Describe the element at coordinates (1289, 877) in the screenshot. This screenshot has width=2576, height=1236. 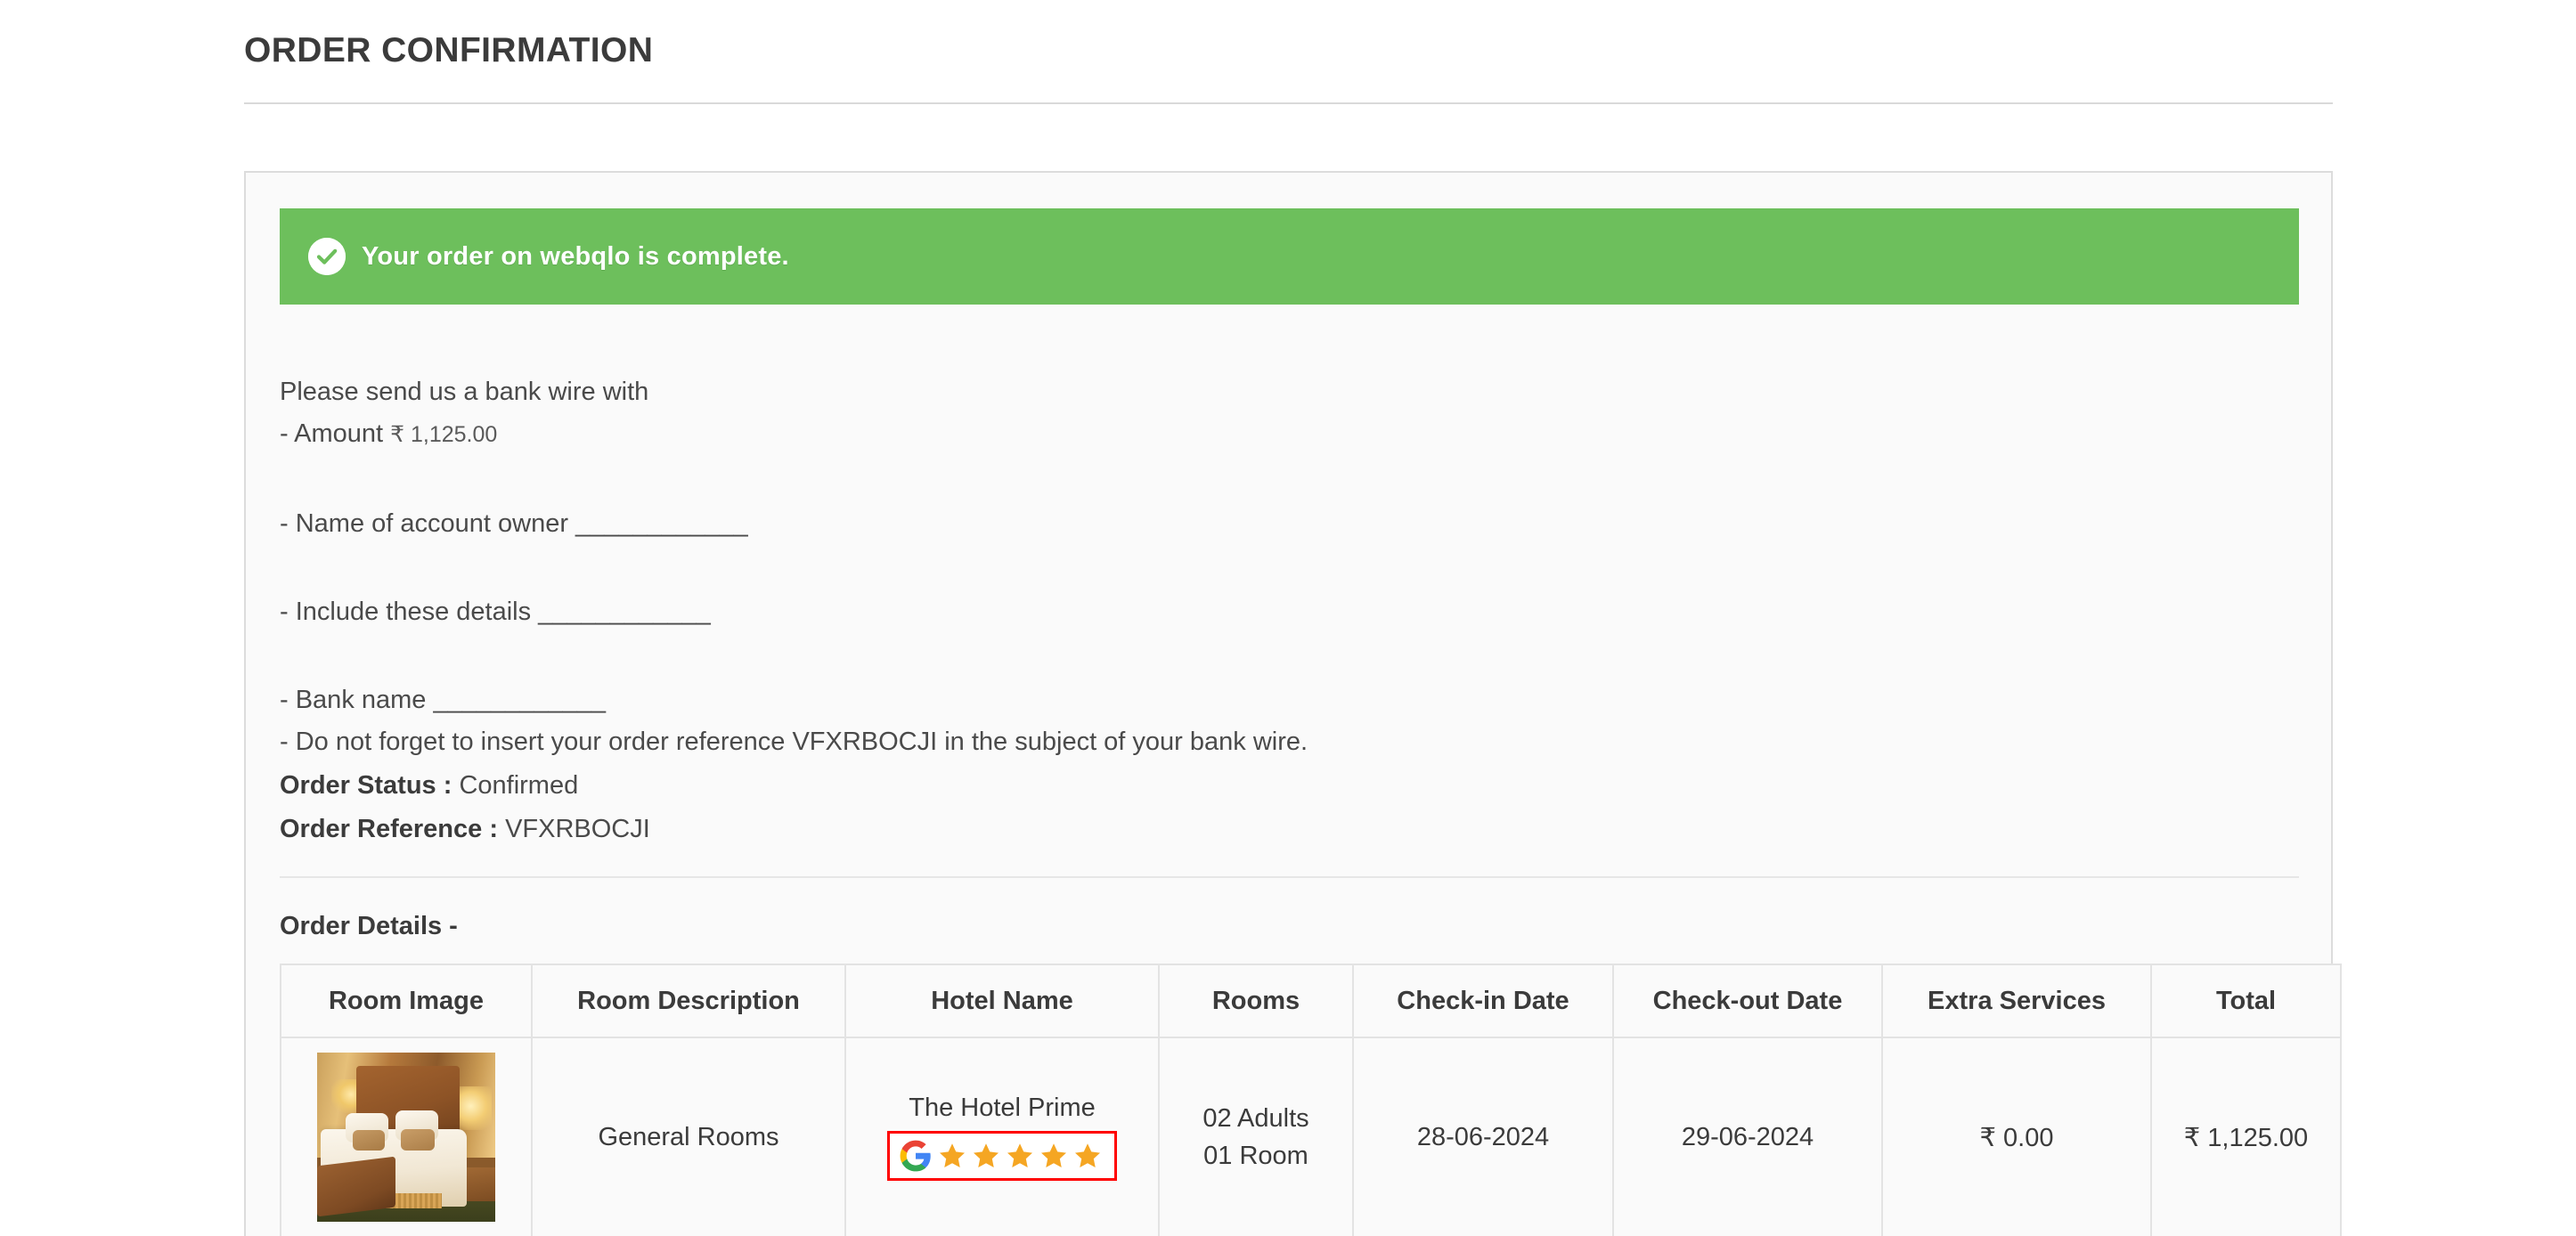
I see `section-divider` at that location.